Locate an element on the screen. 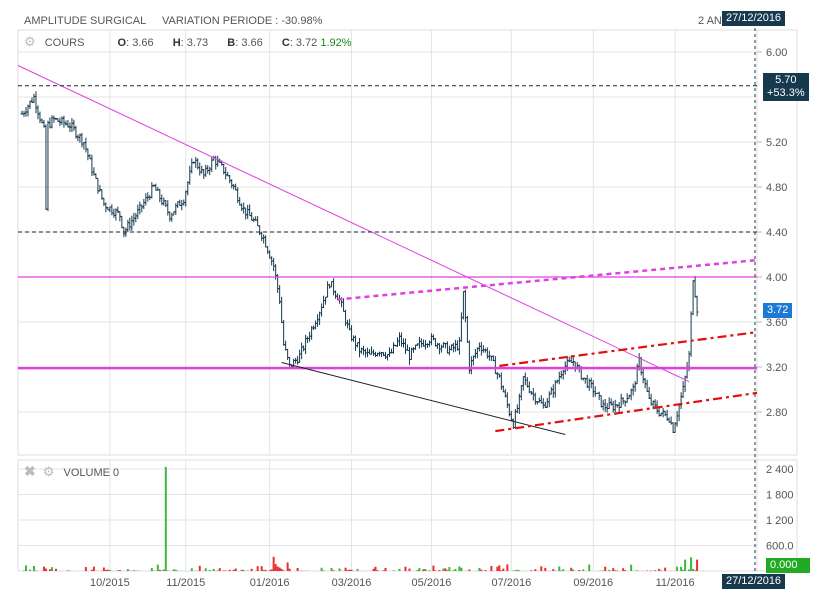 Image resolution: width=817 pixels, height=593 pixels. level-pct: +53.3% is located at coordinates (786, 93).